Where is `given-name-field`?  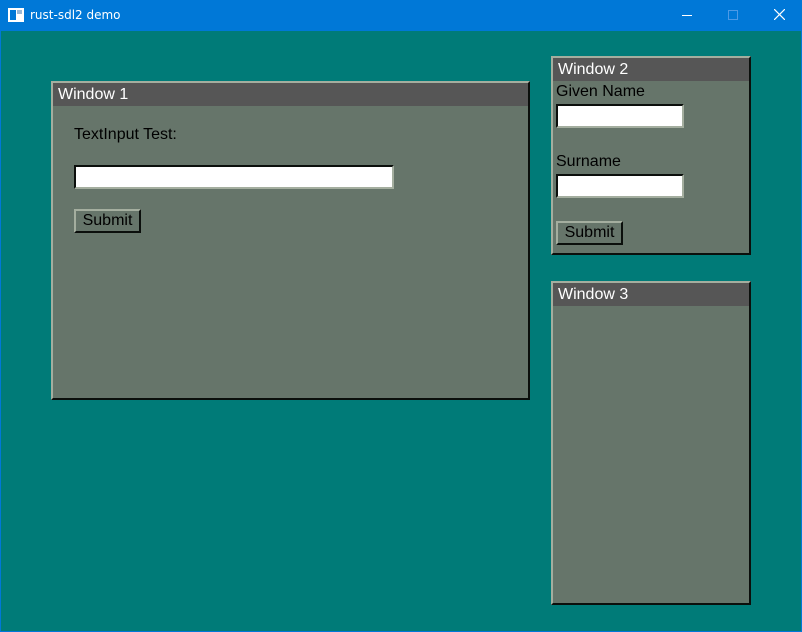 given-name-field is located at coordinates (620, 116).